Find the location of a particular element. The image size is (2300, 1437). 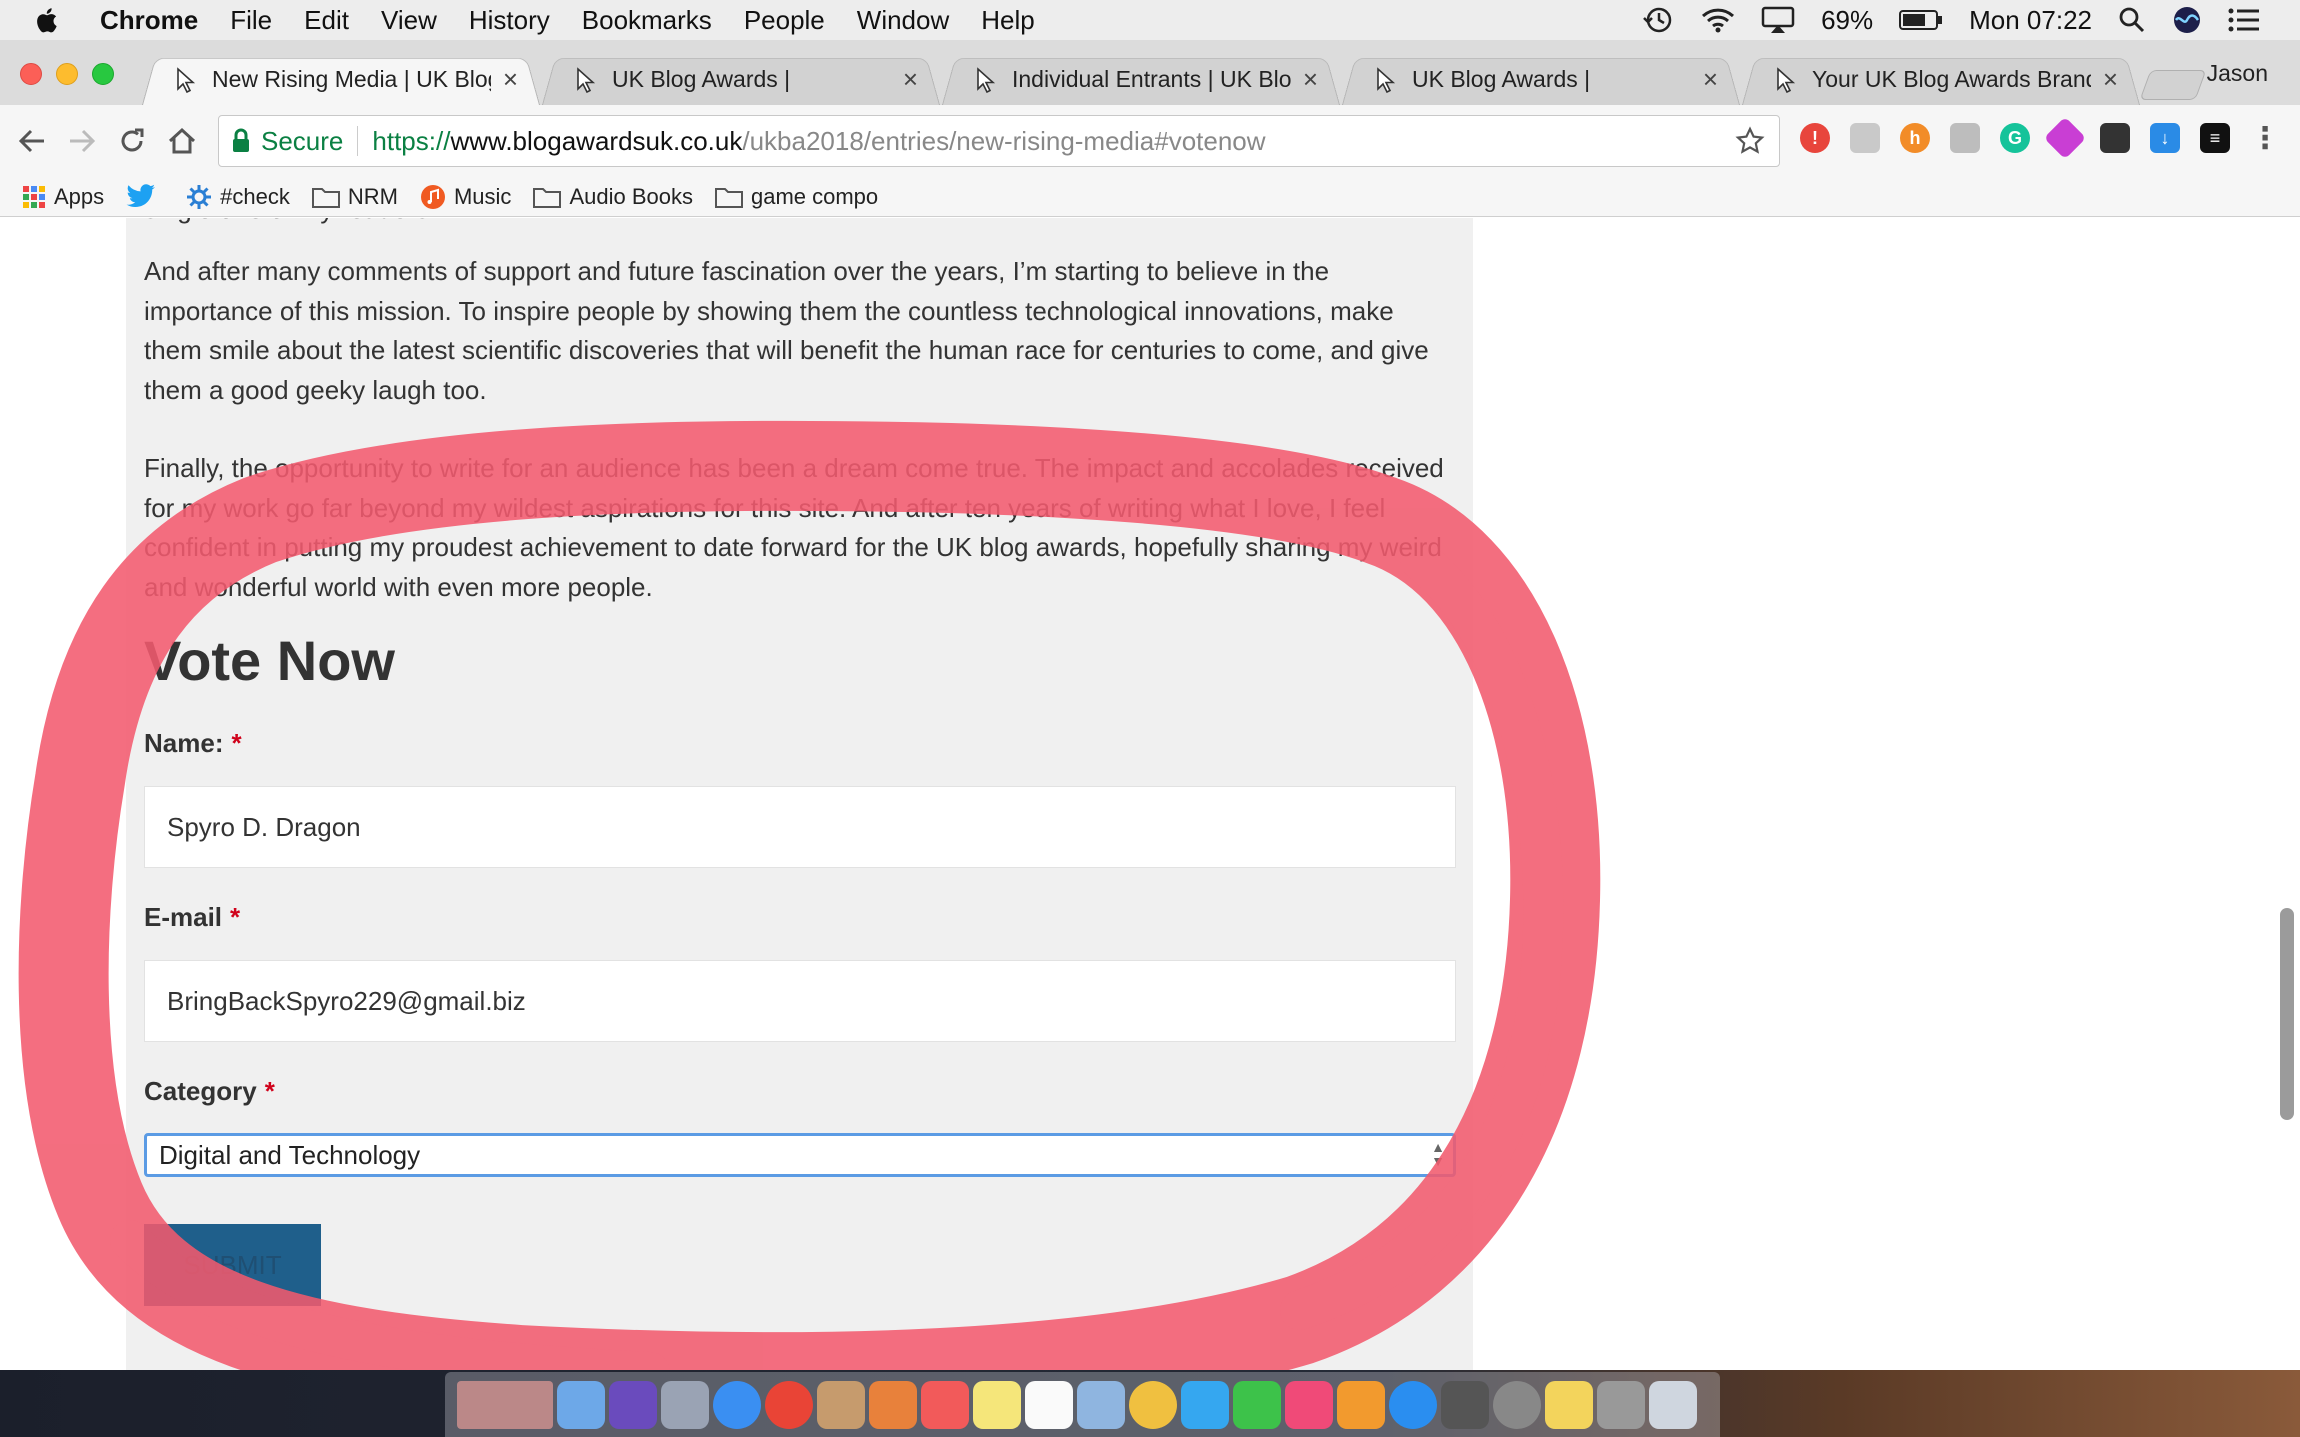

image-extension-icon is located at coordinates (1865, 138).